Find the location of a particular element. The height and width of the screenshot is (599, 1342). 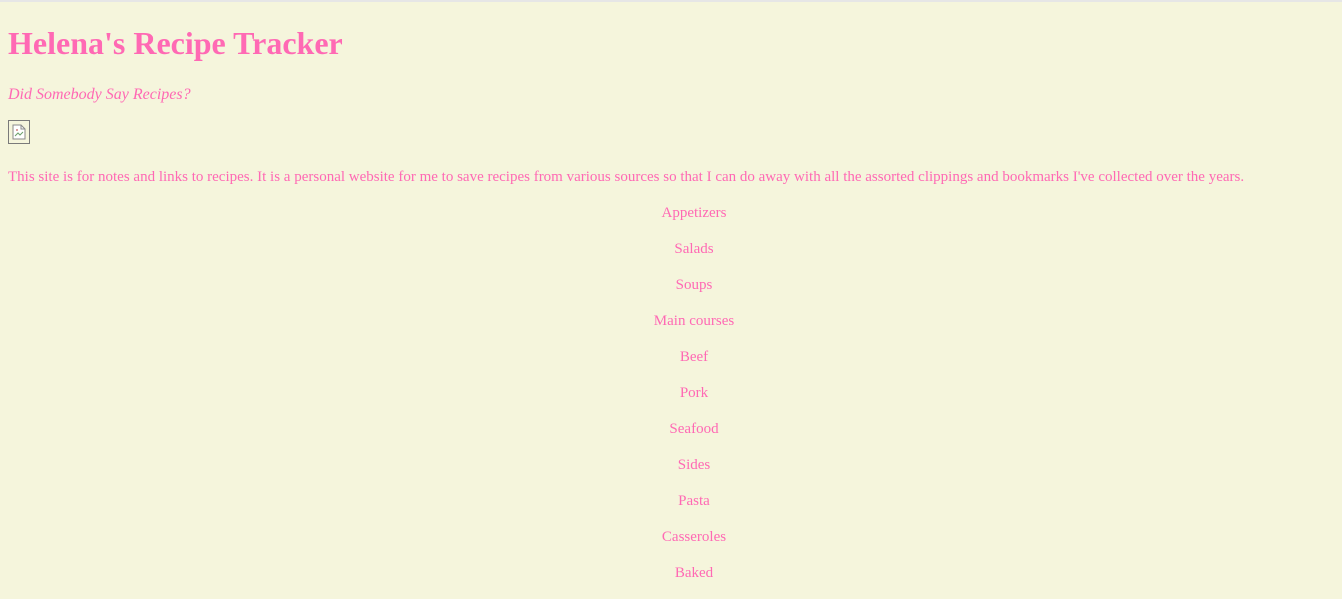

nav-link-sides: Sides is located at coordinates (694, 465).